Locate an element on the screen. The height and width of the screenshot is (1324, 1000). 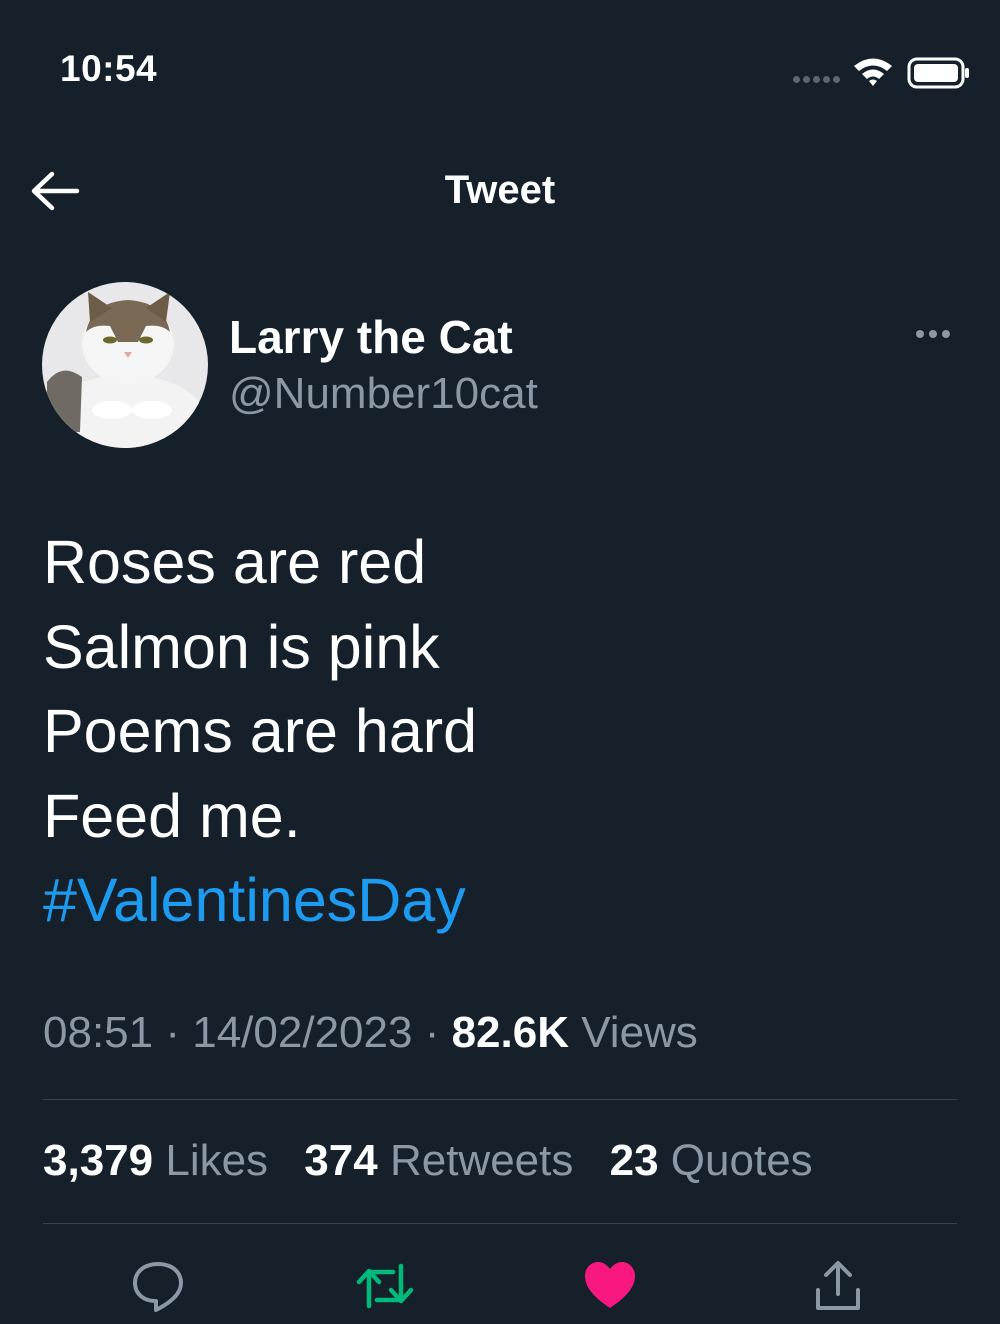
share-icon is located at coordinates (838, 1285).